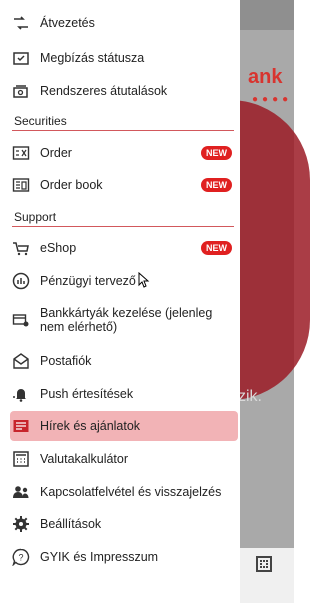  Describe the element at coordinates (92, 58) in the screenshot. I see `menu-item-label: Megbízás státusza` at that location.